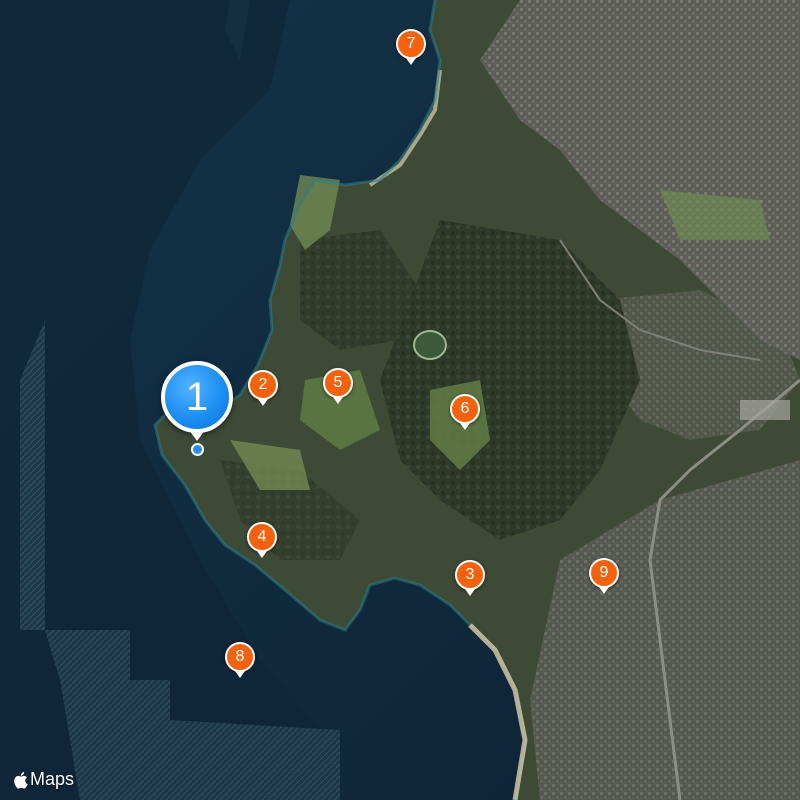 The height and width of the screenshot is (800, 800). What do you see at coordinates (52, 779) in the screenshot?
I see `maps-brand-label: Maps` at bounding box center [52, 779].